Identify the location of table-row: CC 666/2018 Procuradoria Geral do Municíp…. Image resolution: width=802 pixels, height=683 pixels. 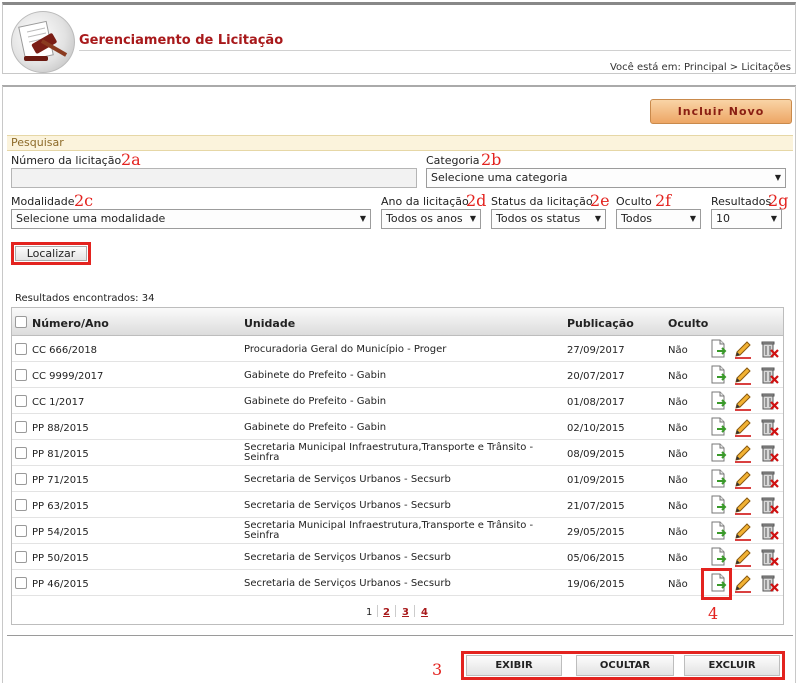
(397, 349).